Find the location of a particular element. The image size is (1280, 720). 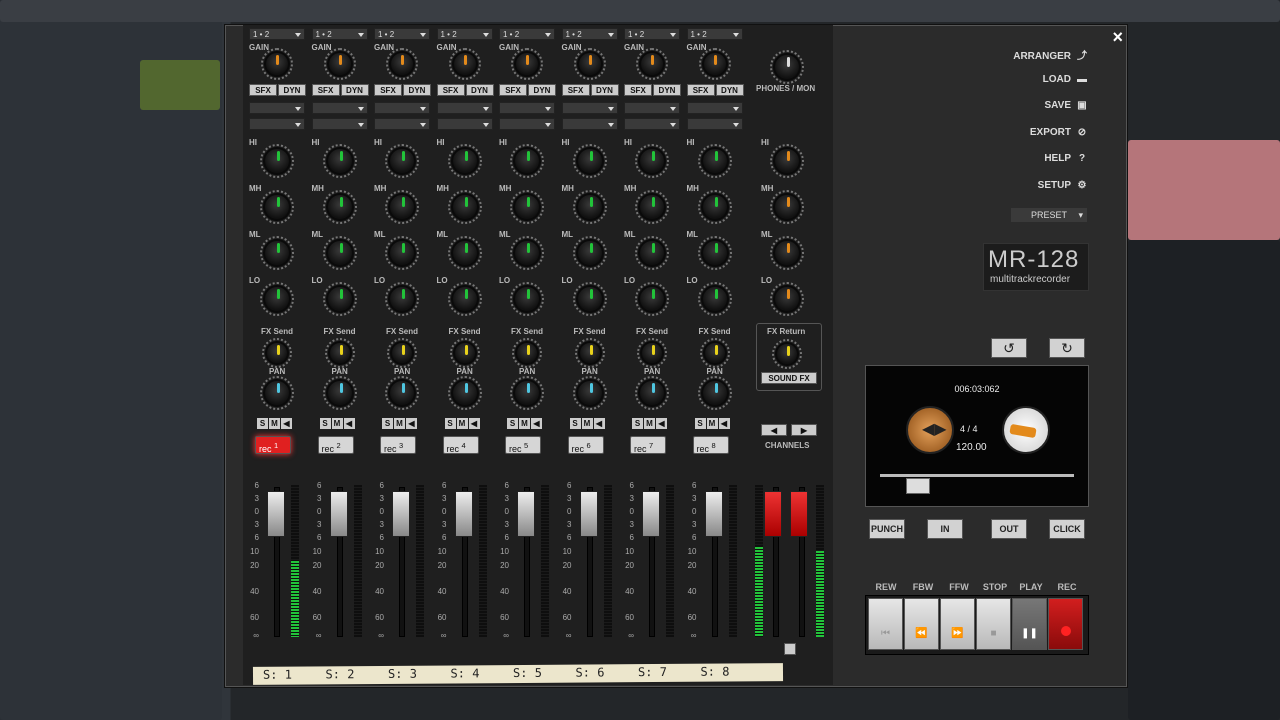

master-link-button is located at coordinates (790, 649).